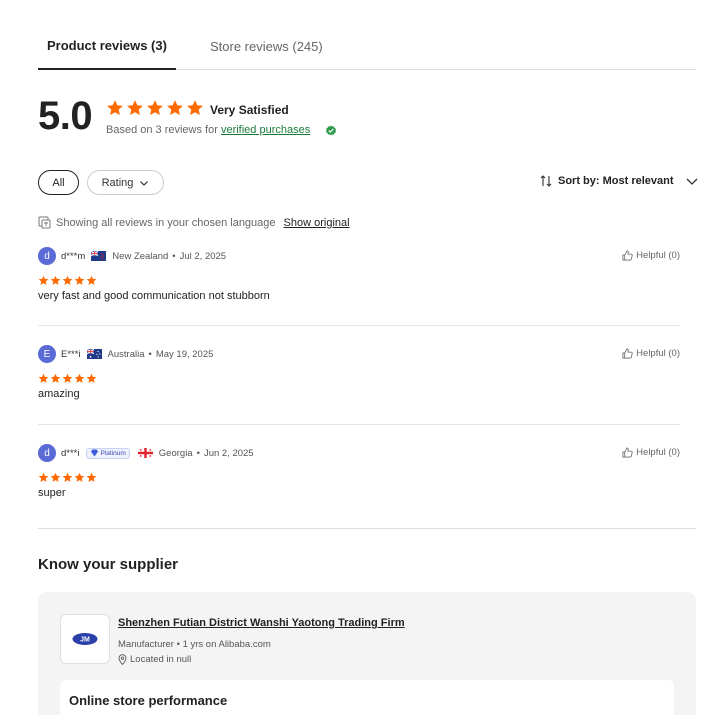 This screenshot has width=720, height=715. What do you see at coordinates (126, 354) in the screenshot?
I see `reviewer-country: Australia` at bounding box center [126, 354].